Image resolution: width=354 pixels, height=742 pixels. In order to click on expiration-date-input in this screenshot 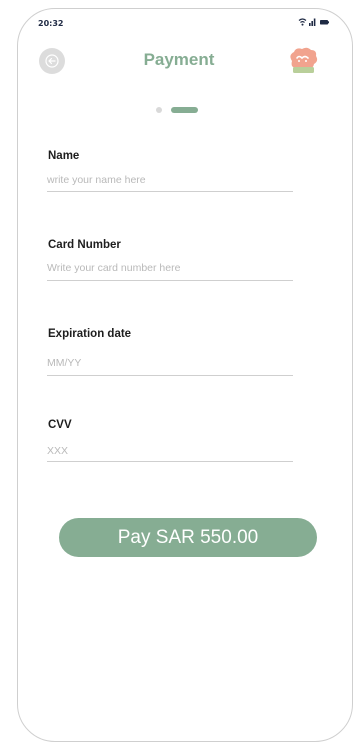, I will do `click(170, 363)`.